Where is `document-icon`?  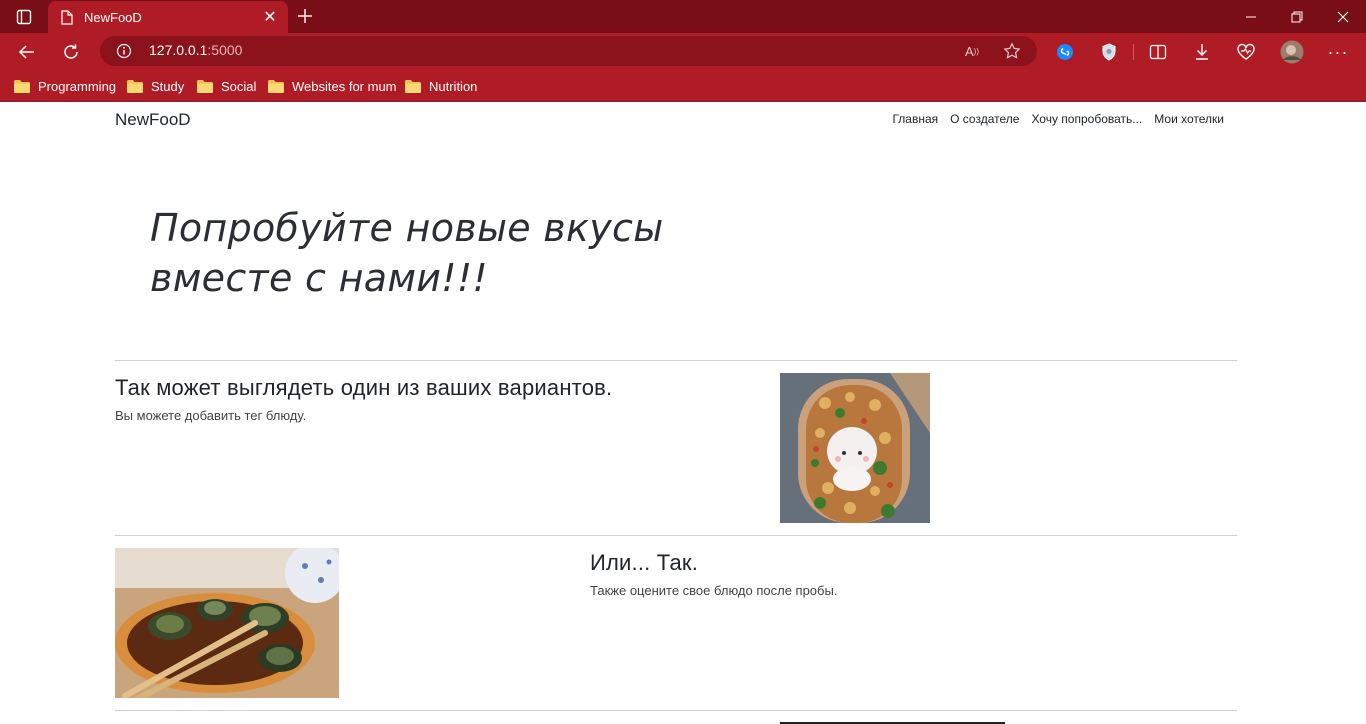 document-icon is located at coordinates (67, 17).